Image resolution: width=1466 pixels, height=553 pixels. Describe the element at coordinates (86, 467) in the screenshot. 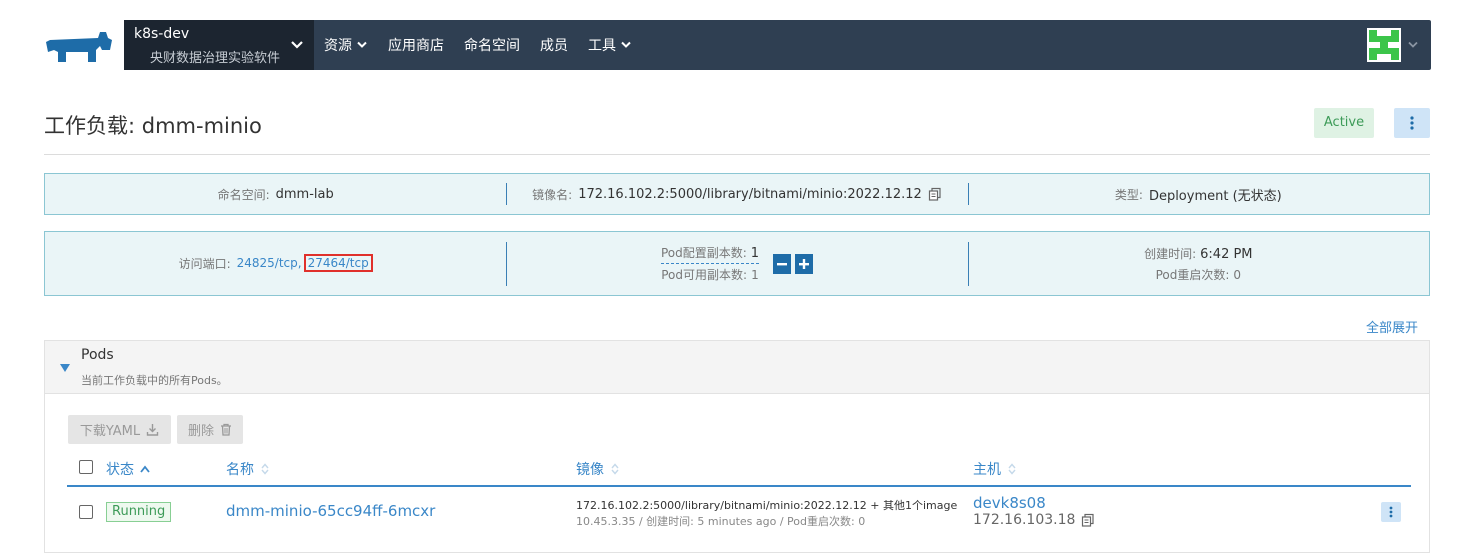

I see `select-all-checkbox` at that location.